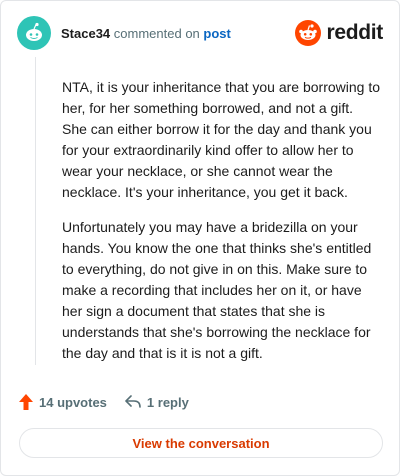  I want to click on upvote-count: 14 upvotes, so click(73, 402).